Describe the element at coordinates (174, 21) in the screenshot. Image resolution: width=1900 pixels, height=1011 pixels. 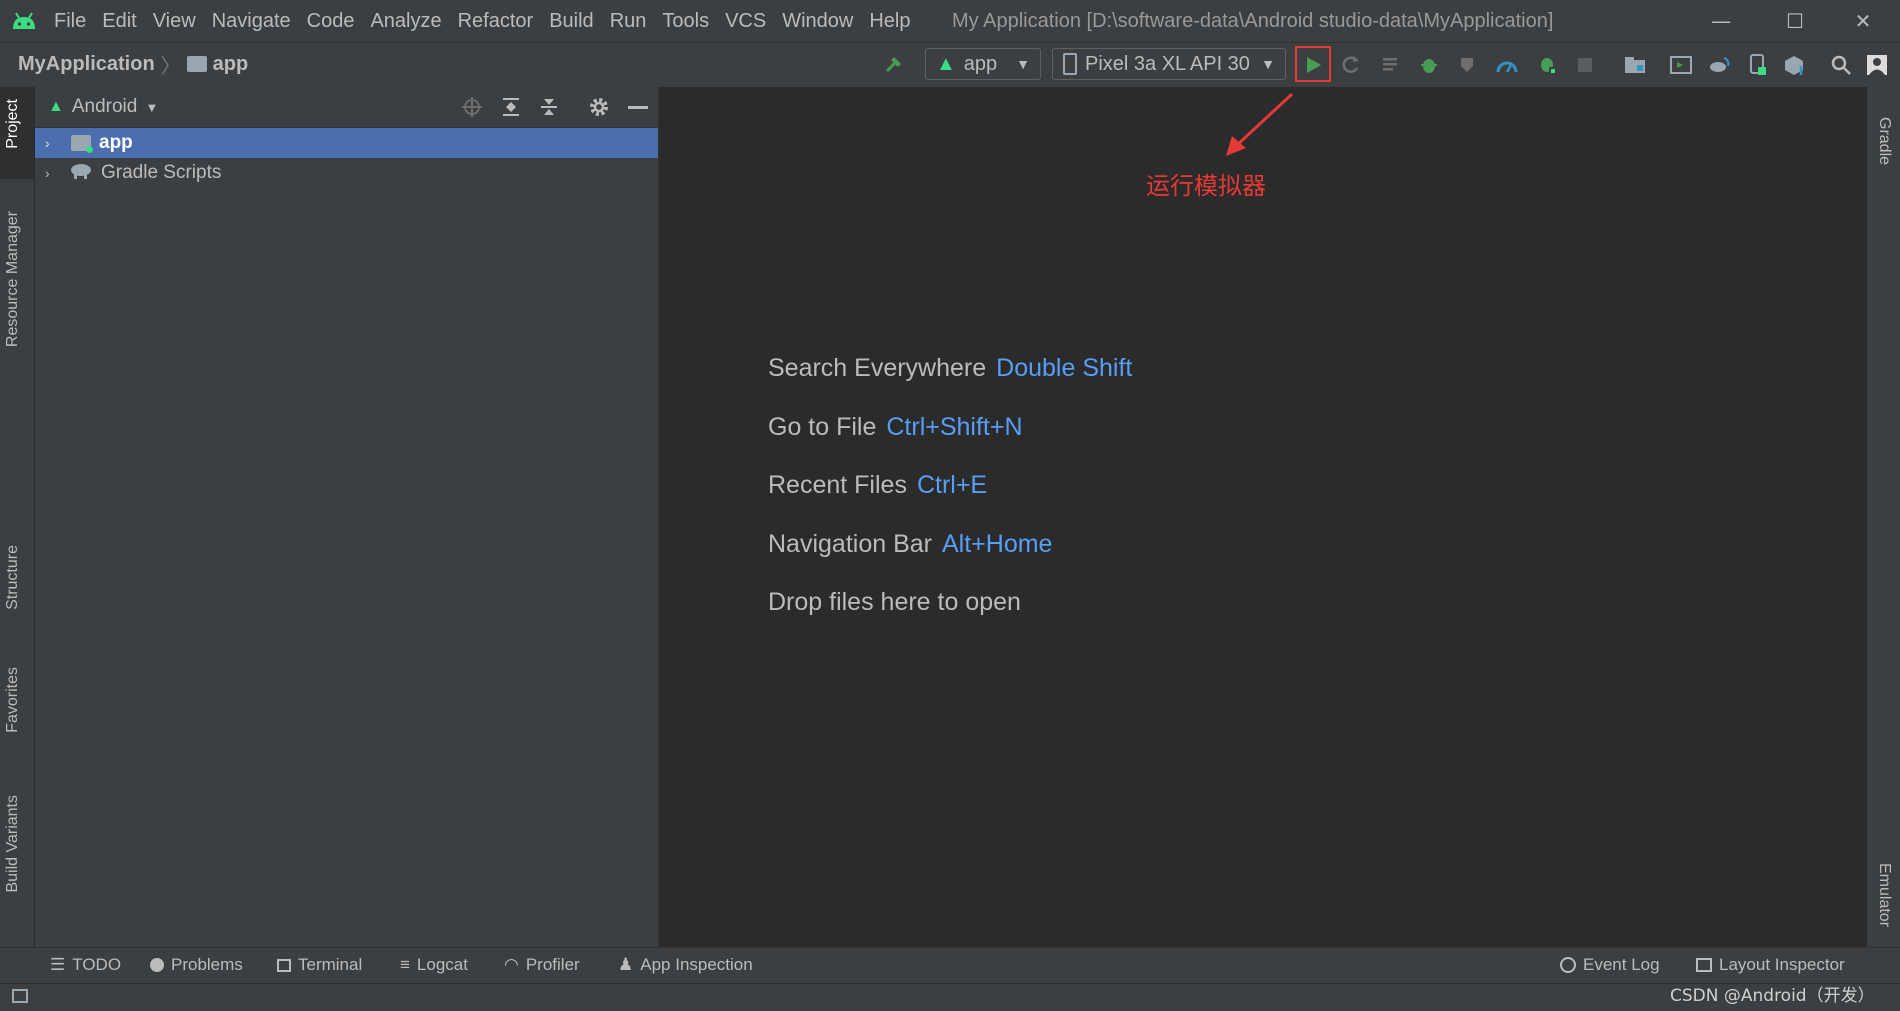
I see `menu-view: View` at that location.